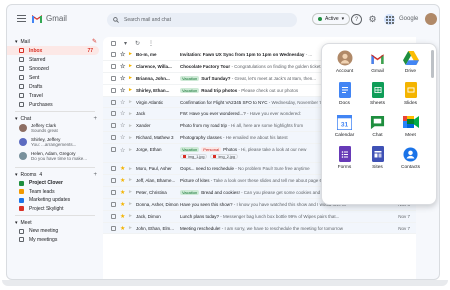 Image resolution: width=450 pixels, height=290 pixels. Describe the element at coordinates (53, 104) in the screenshot. I see `sidebar-item-purchases: Purchases` at that location.